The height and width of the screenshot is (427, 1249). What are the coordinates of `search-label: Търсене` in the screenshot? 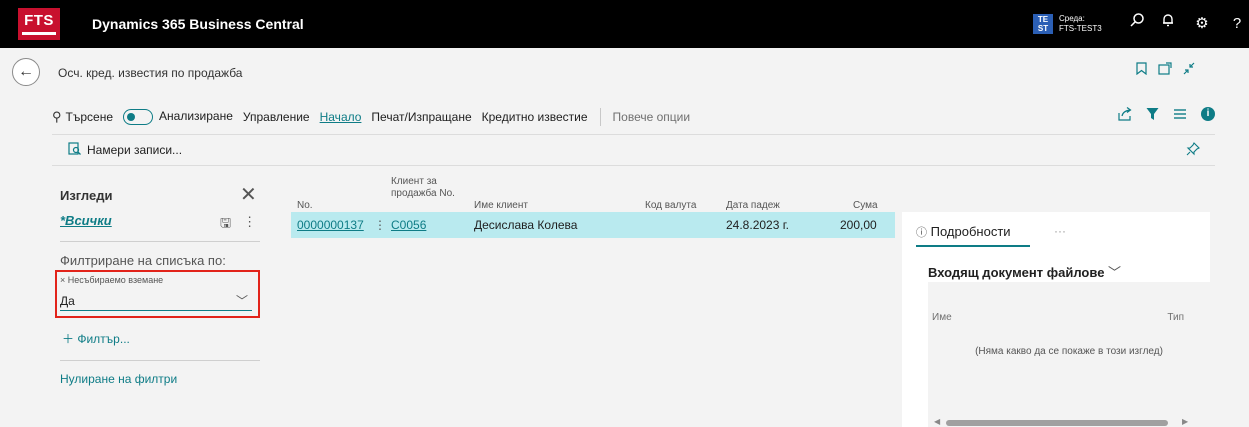 It's located at (89, 117).